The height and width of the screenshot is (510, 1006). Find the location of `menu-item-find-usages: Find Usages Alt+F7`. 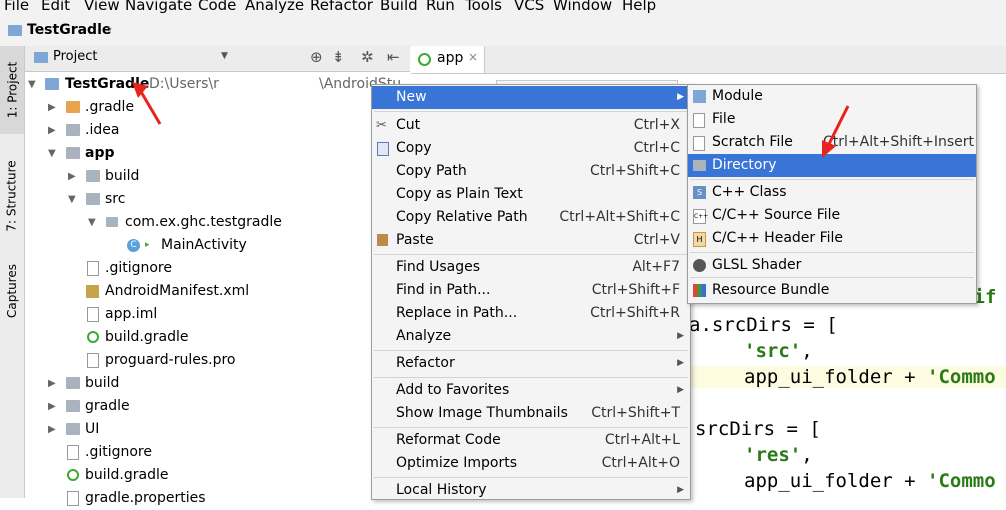

menu-item-find-usages: Find Usages Alt+F7 is located at coordinates (531, 267).